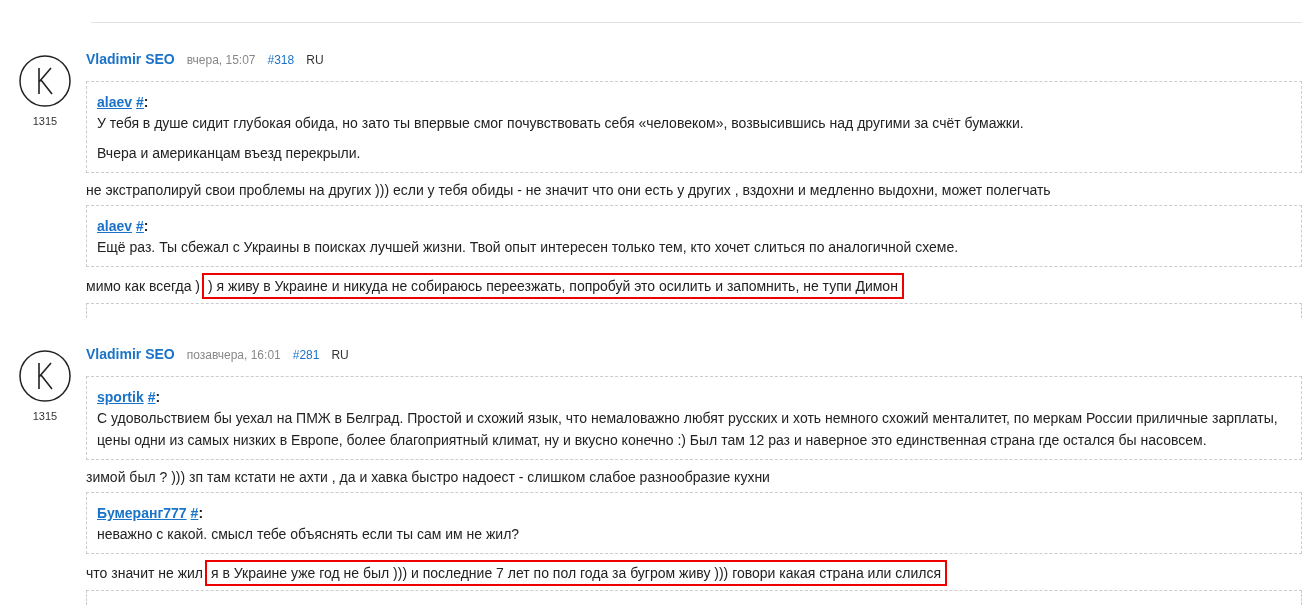 The image size is (1316, 610). What do you see at coordinates (281, 60) in the screenshot?
I see `post-number-link: #318` at bounding box center [281, 60].